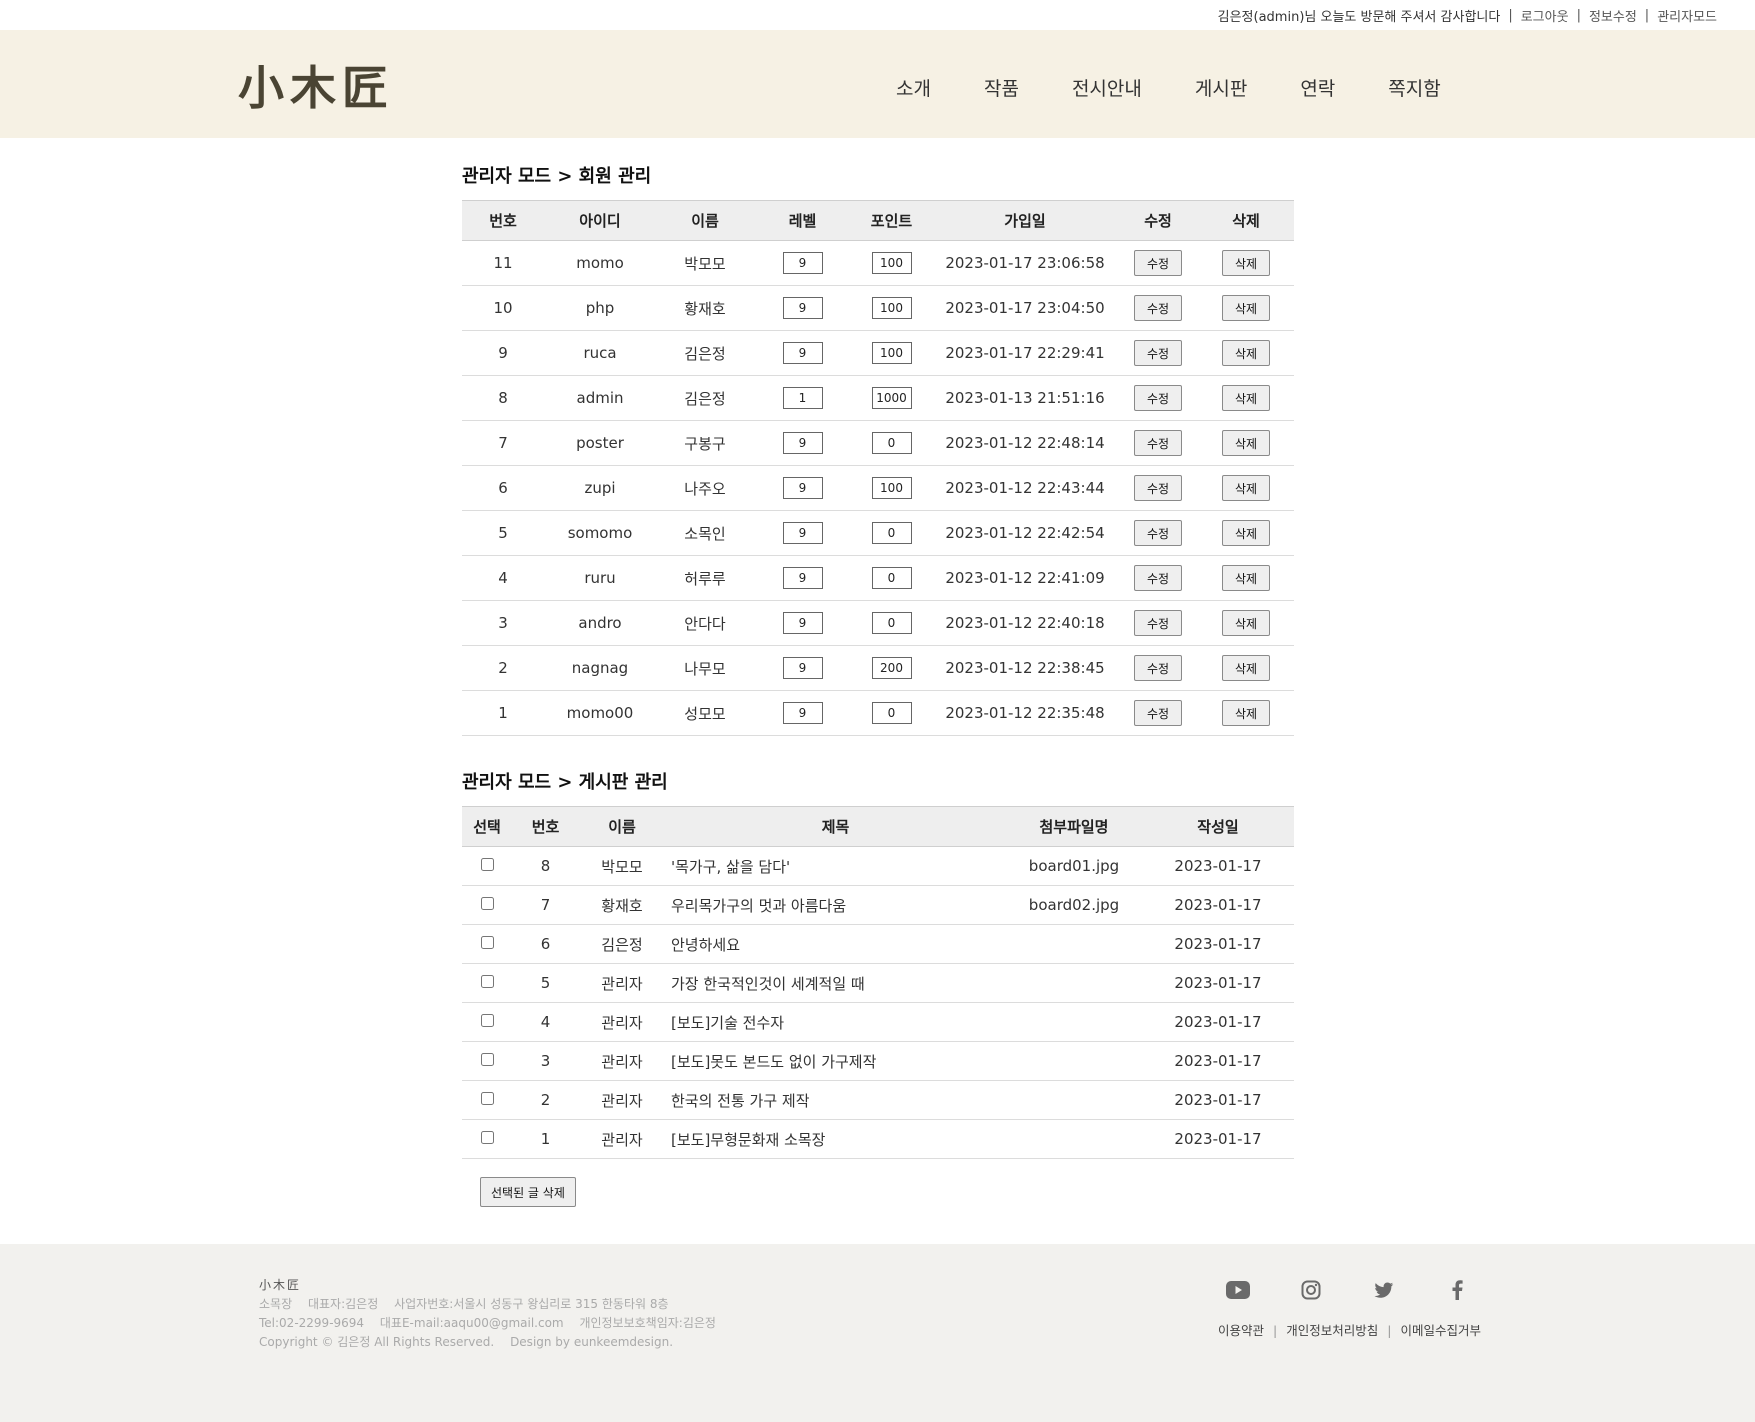 The width and height of the screenshot is (1755, 1422). Describe the element at coordinates (835, 1139) in the screenshot. I see `post-title: [보도]무형문화재 소목장` at that location.